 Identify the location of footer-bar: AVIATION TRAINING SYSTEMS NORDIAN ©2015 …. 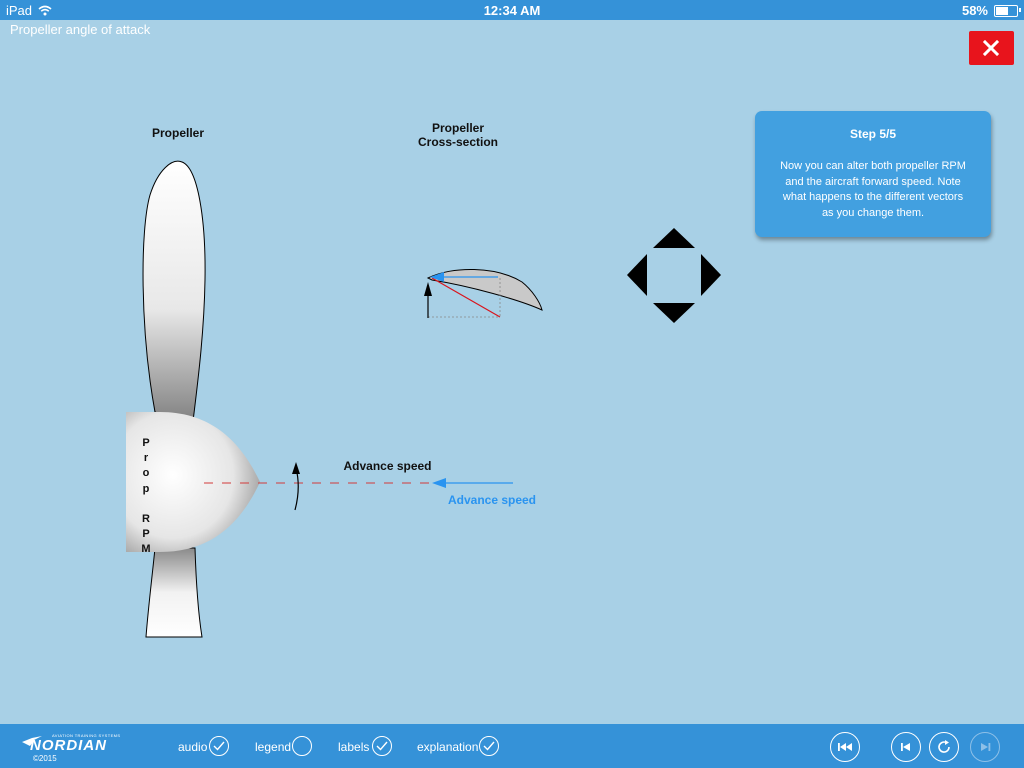
(512, 746).